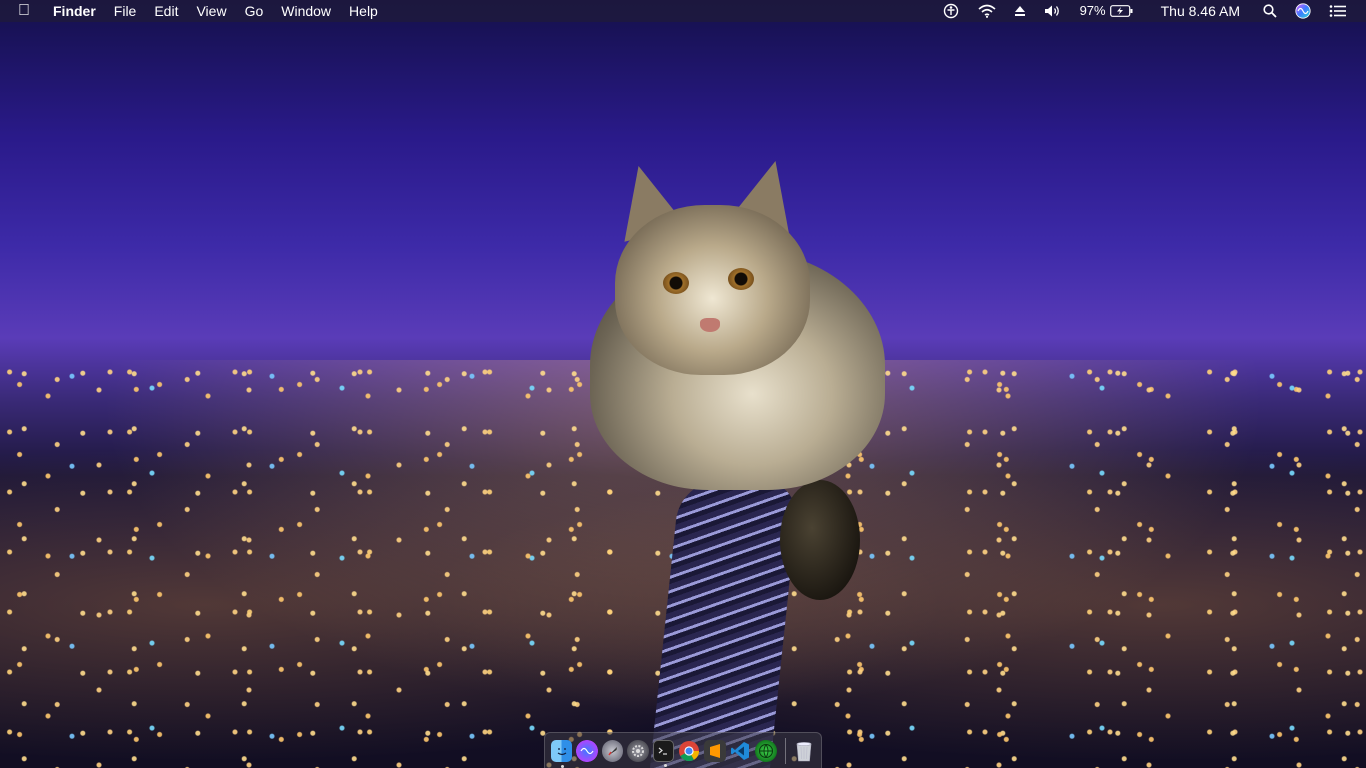 The height and width of the screenshot is (768, 1366). What do you see at coordinates (587, 750) in the screenshot?
I see `siri-icon` at bounding box center [587, 750].